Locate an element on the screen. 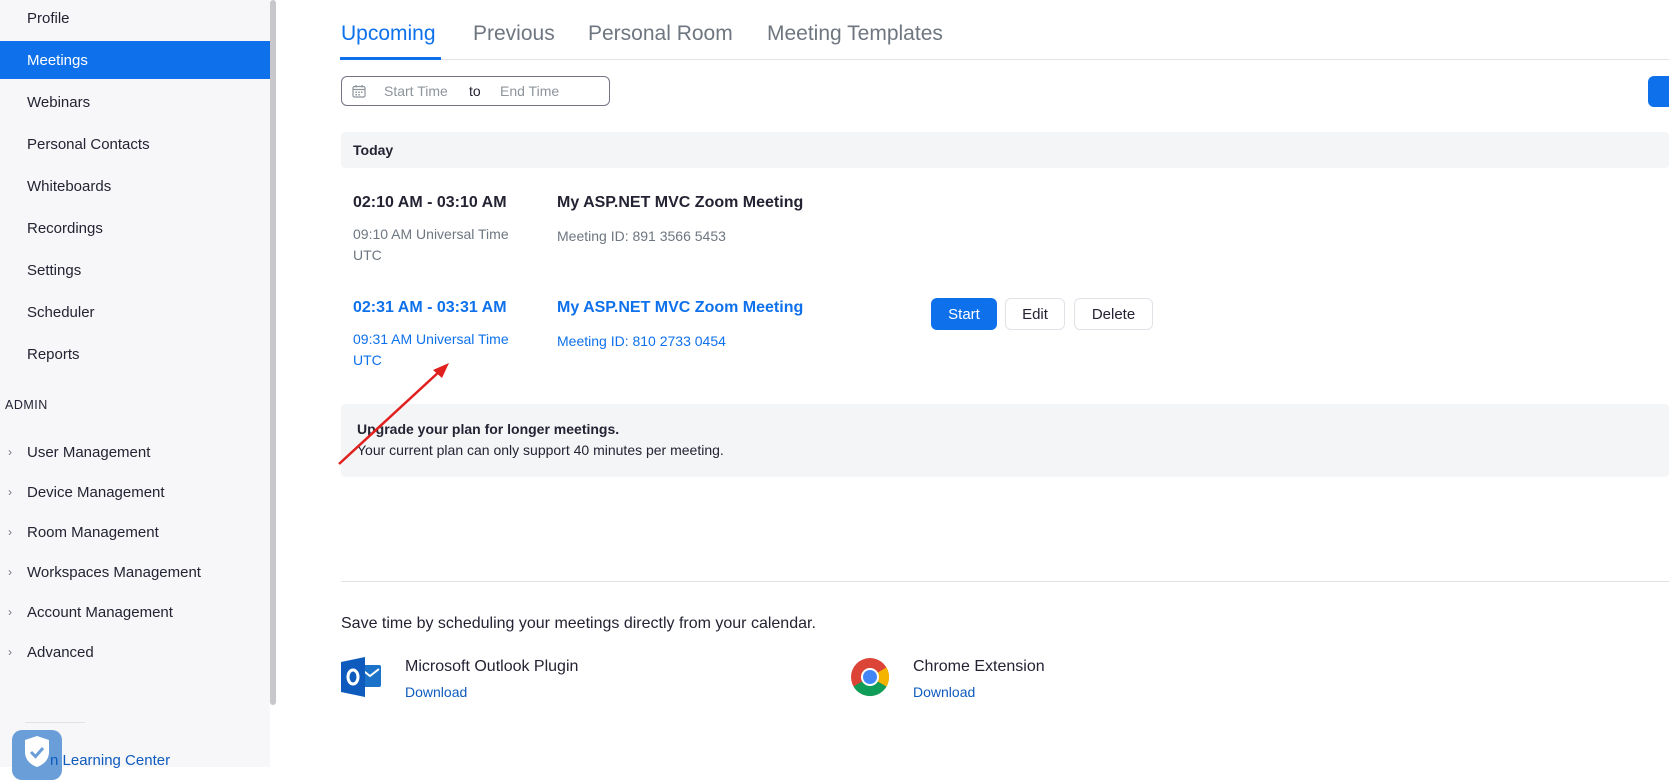 The height and width of the screenshot is (780, 1669). learning-center-link: n Learning Center is located at coordinates (110, 760).